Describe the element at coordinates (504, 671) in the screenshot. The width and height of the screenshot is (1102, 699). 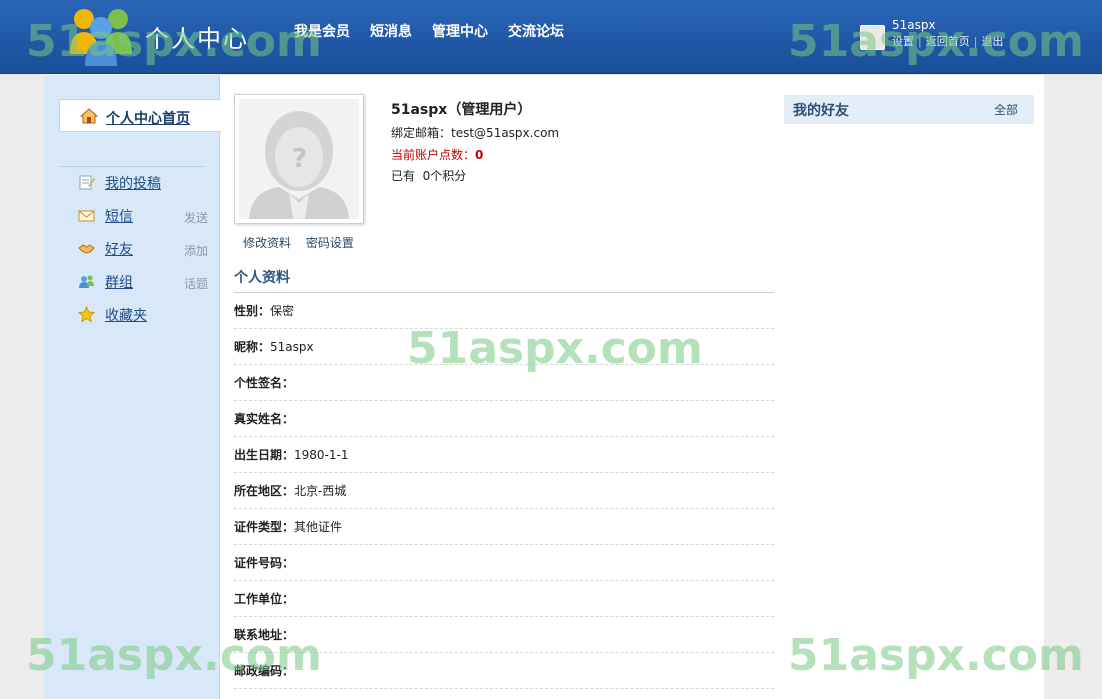
I see `field-row-postcode: 邮政编码：` at that location.